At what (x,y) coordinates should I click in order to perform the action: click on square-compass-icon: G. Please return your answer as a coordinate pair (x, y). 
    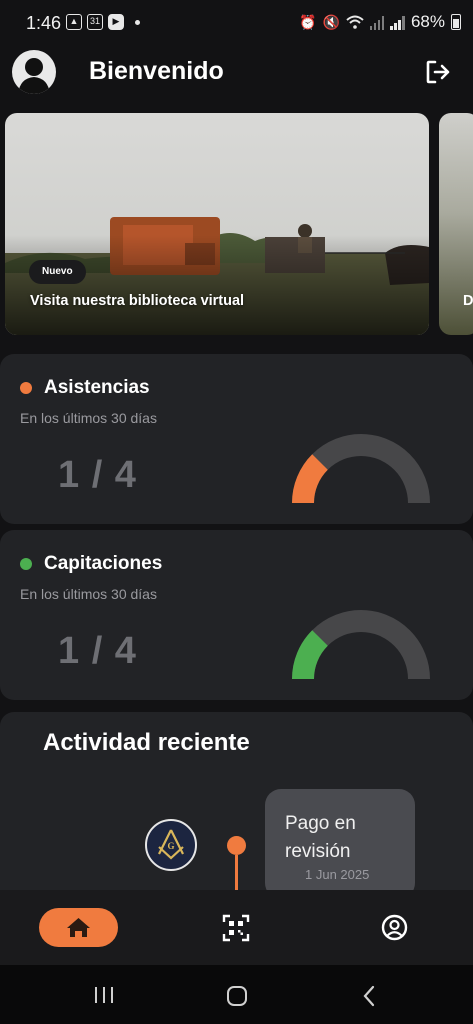
    Looking at the image, I should click on (171, 844).